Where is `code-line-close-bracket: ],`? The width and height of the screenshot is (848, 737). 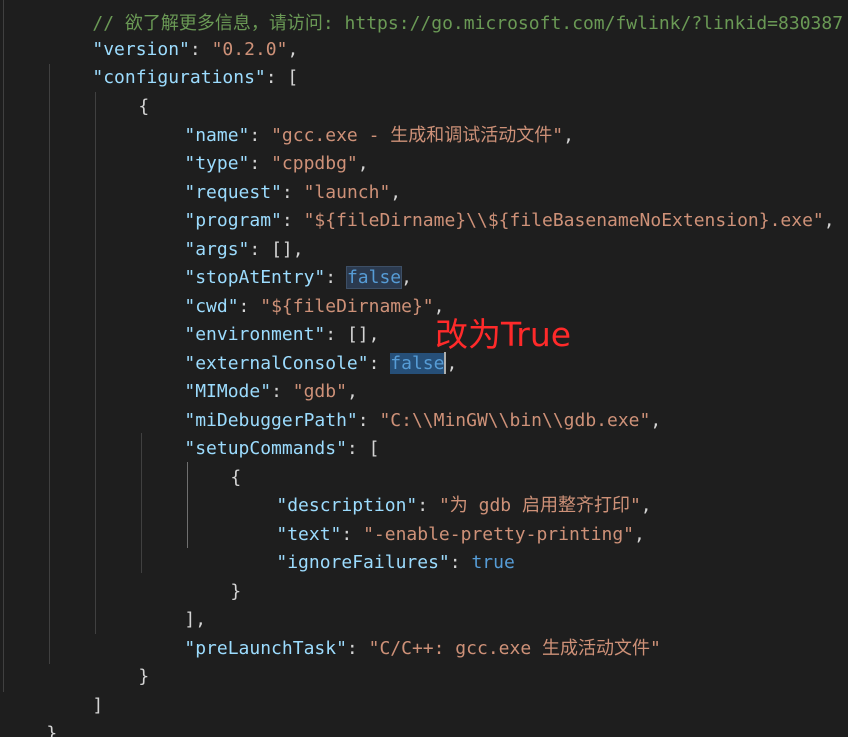 code-line-close-bracket: ], is located at coordinates (195, 619).